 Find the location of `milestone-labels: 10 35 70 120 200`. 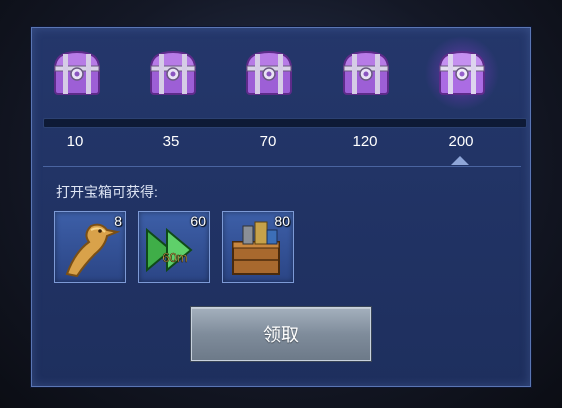

milestone-labels: 10 35 70 120 200 is located at coordinates (281, 145).